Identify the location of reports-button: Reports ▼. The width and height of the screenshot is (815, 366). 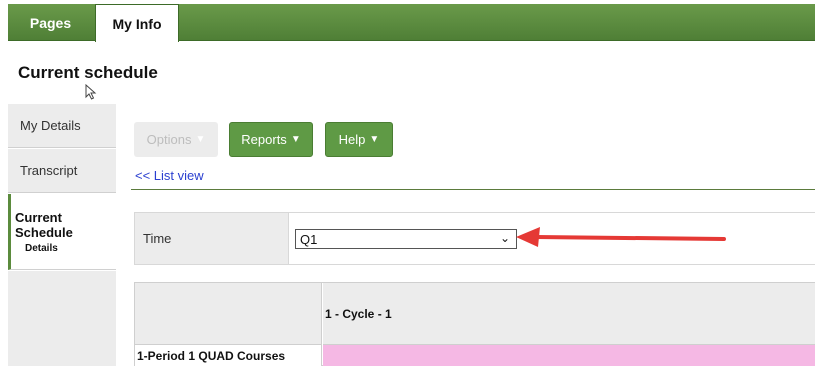
(271, 139).